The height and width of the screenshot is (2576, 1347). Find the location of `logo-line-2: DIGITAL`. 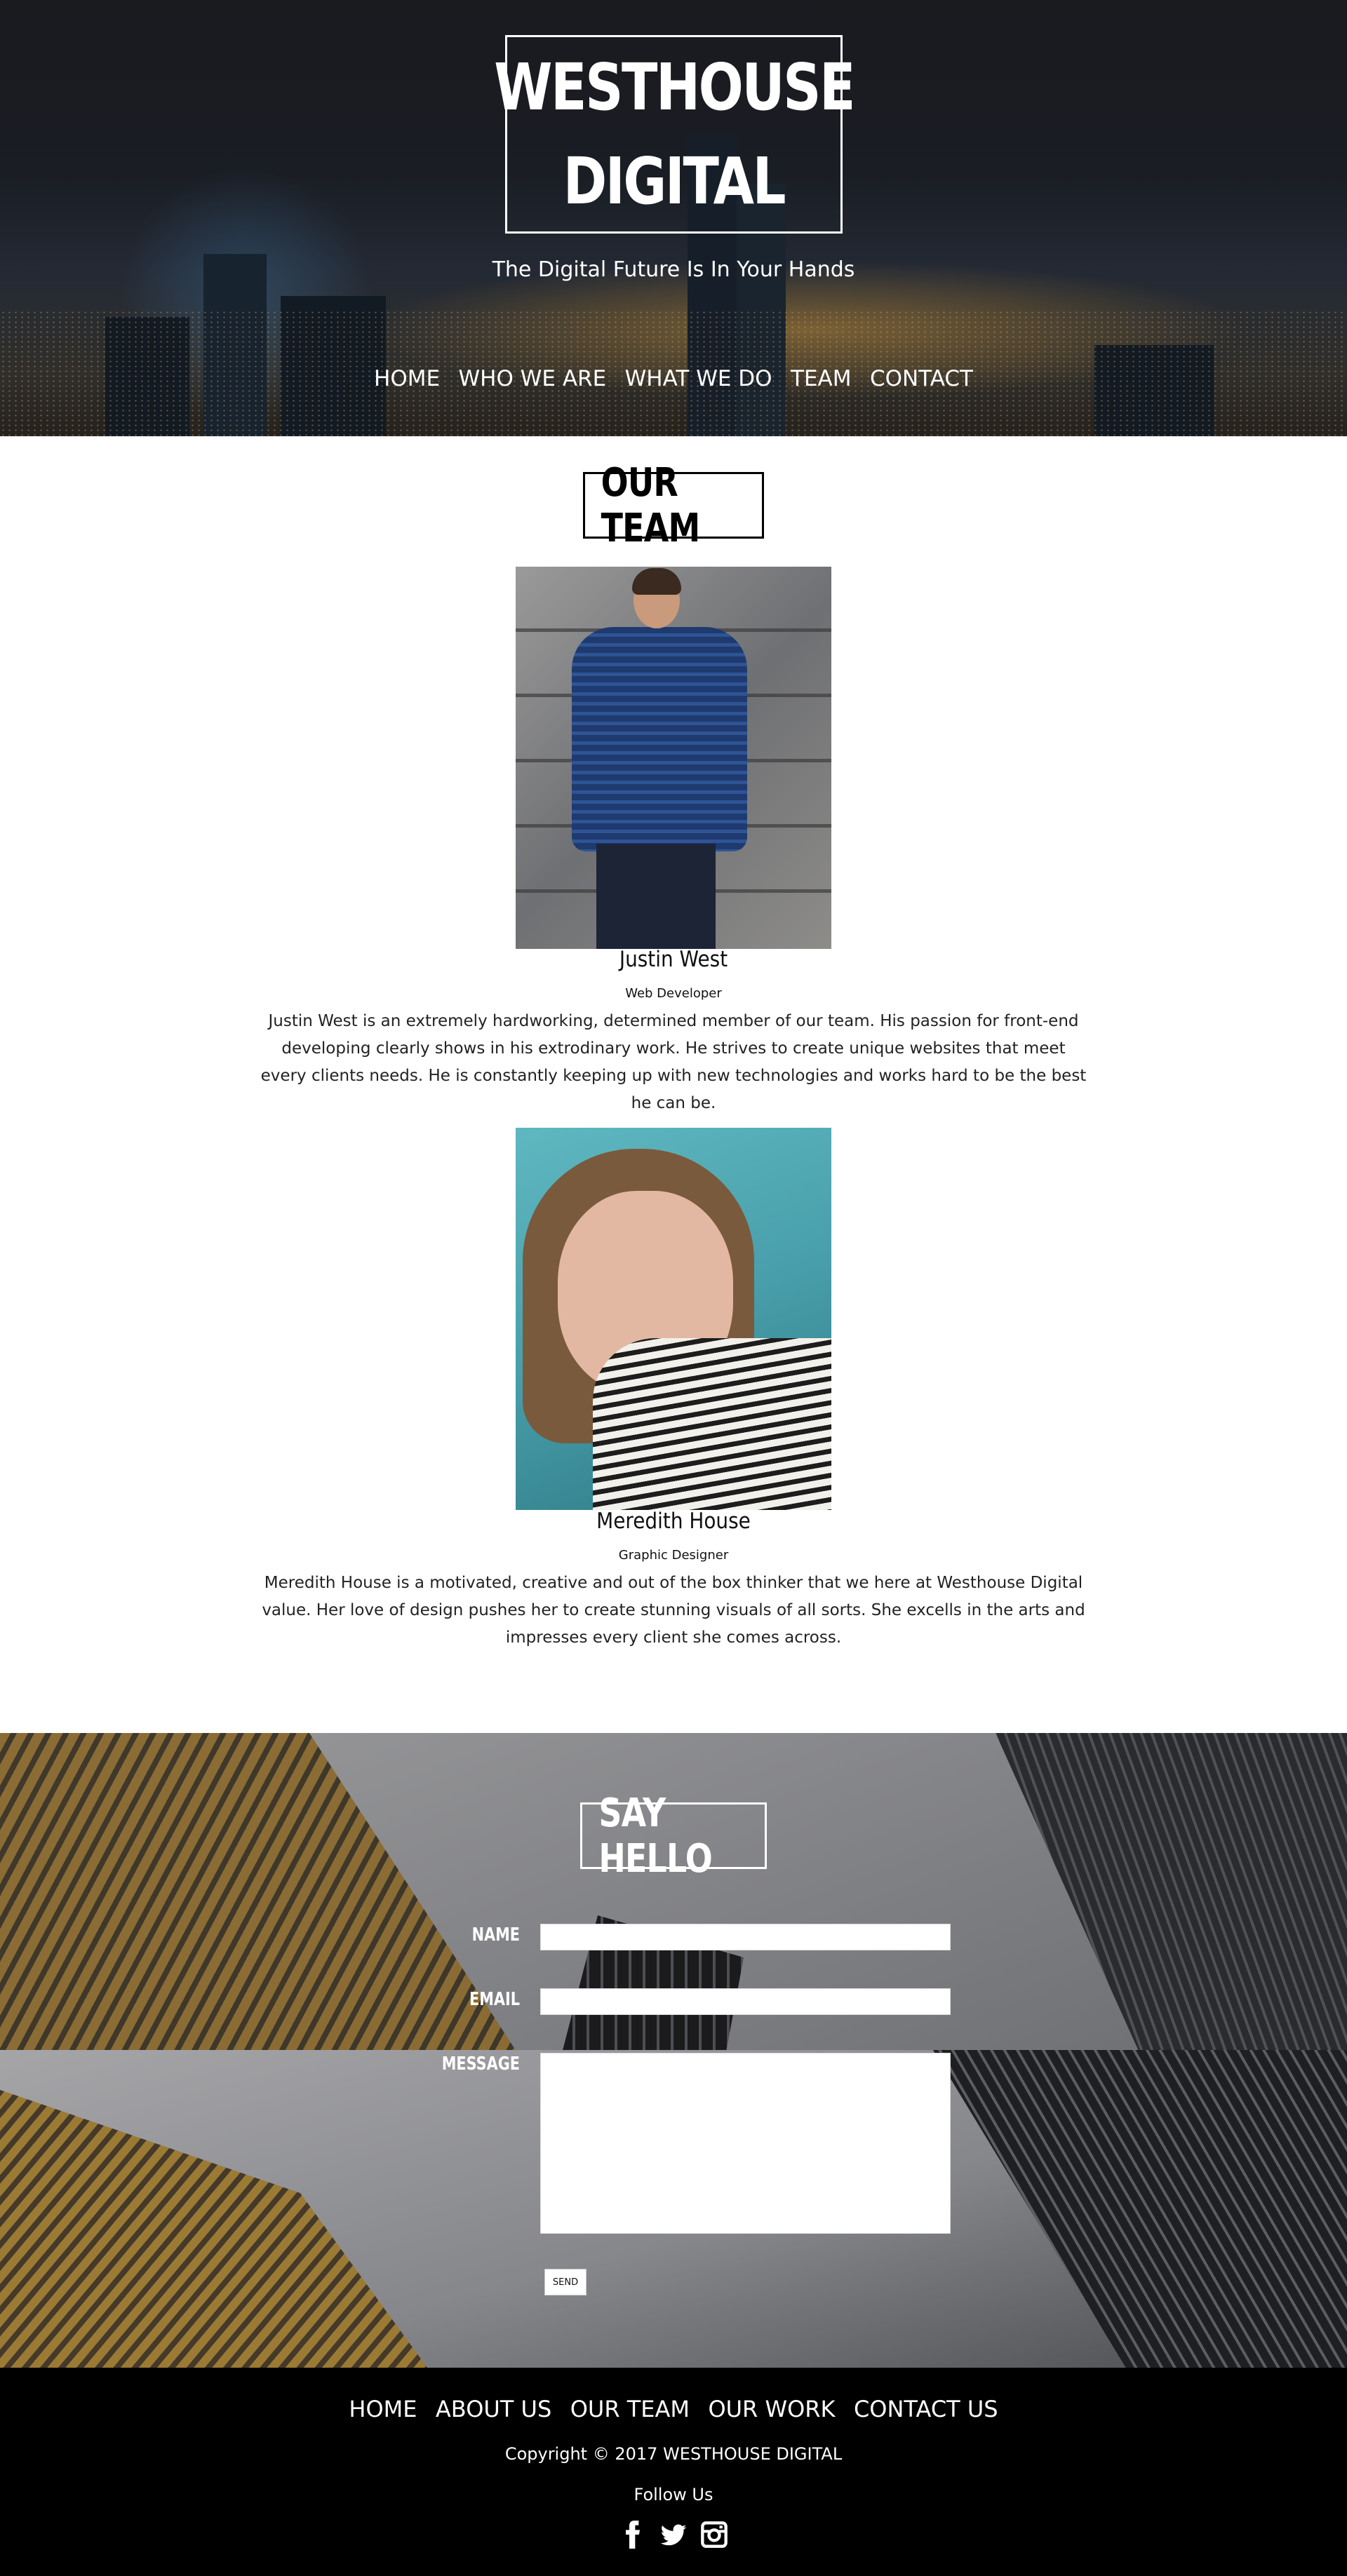

logo-line-2: DIGITAL is located at coordinates (674, 181).